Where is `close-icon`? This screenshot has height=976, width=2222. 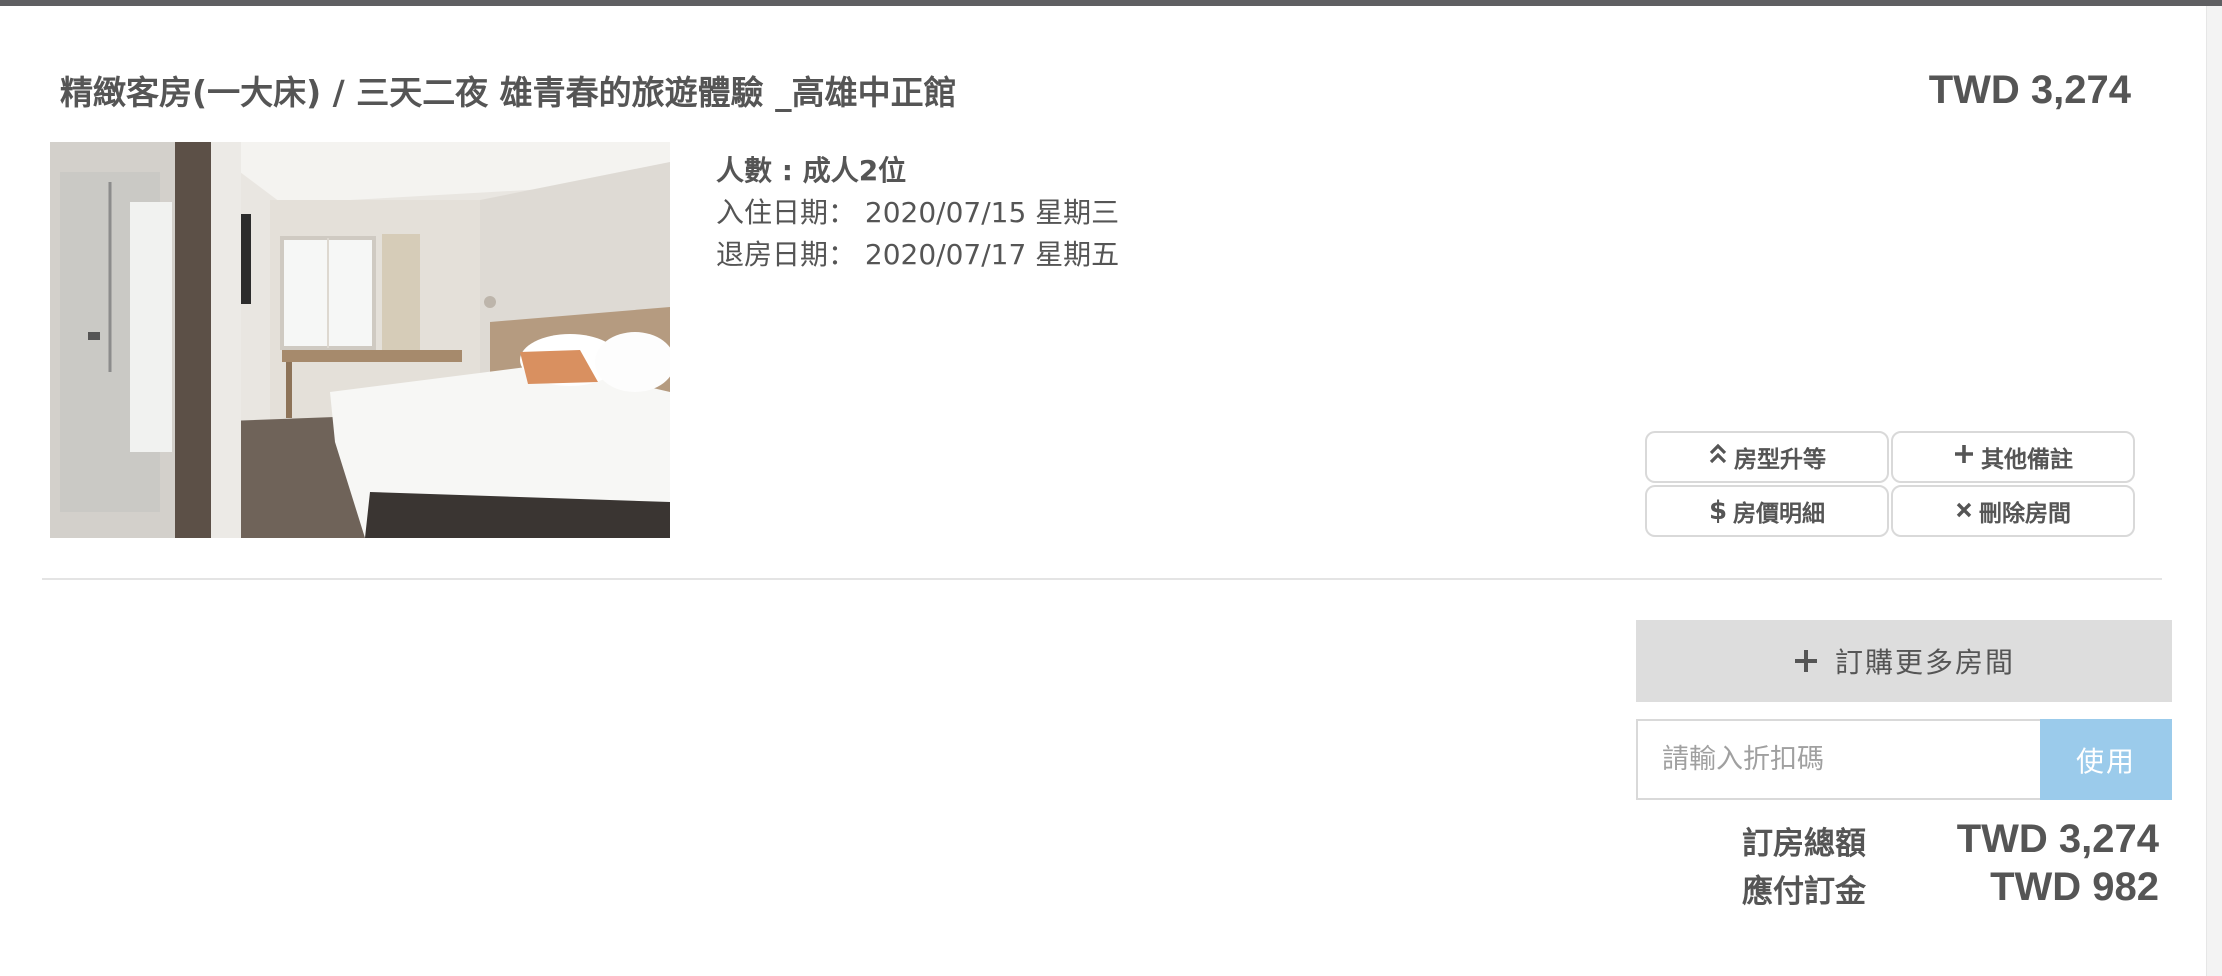 close-icon is located at coordinates (1964, 511).